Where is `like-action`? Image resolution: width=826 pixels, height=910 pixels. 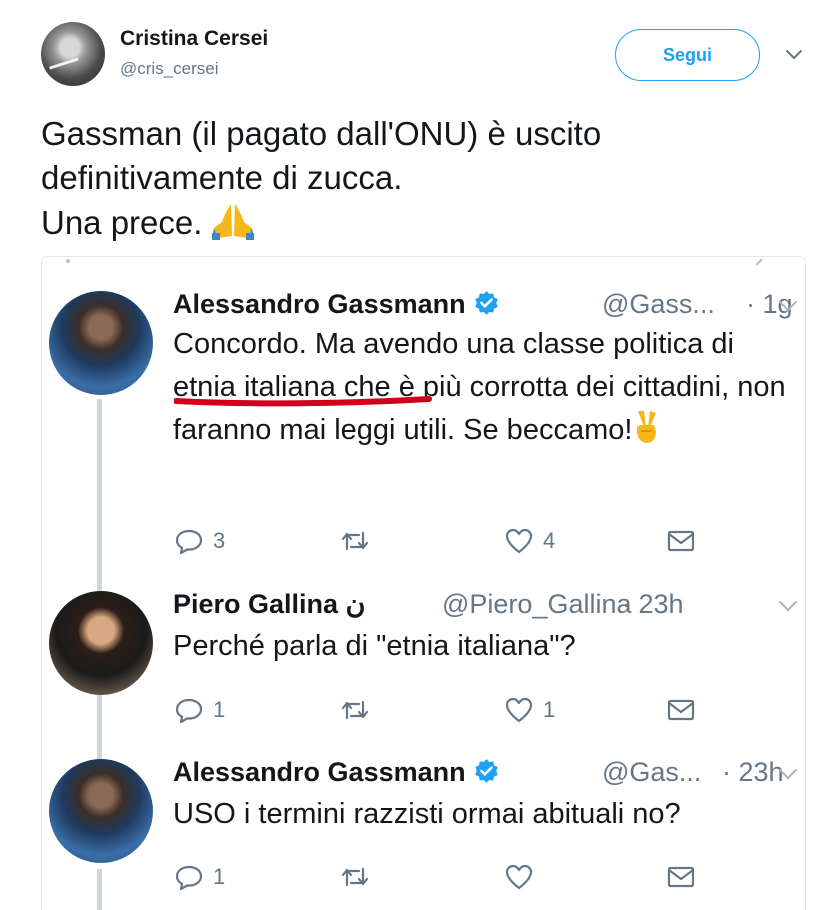
like-action is located at coordinates (523, 877).